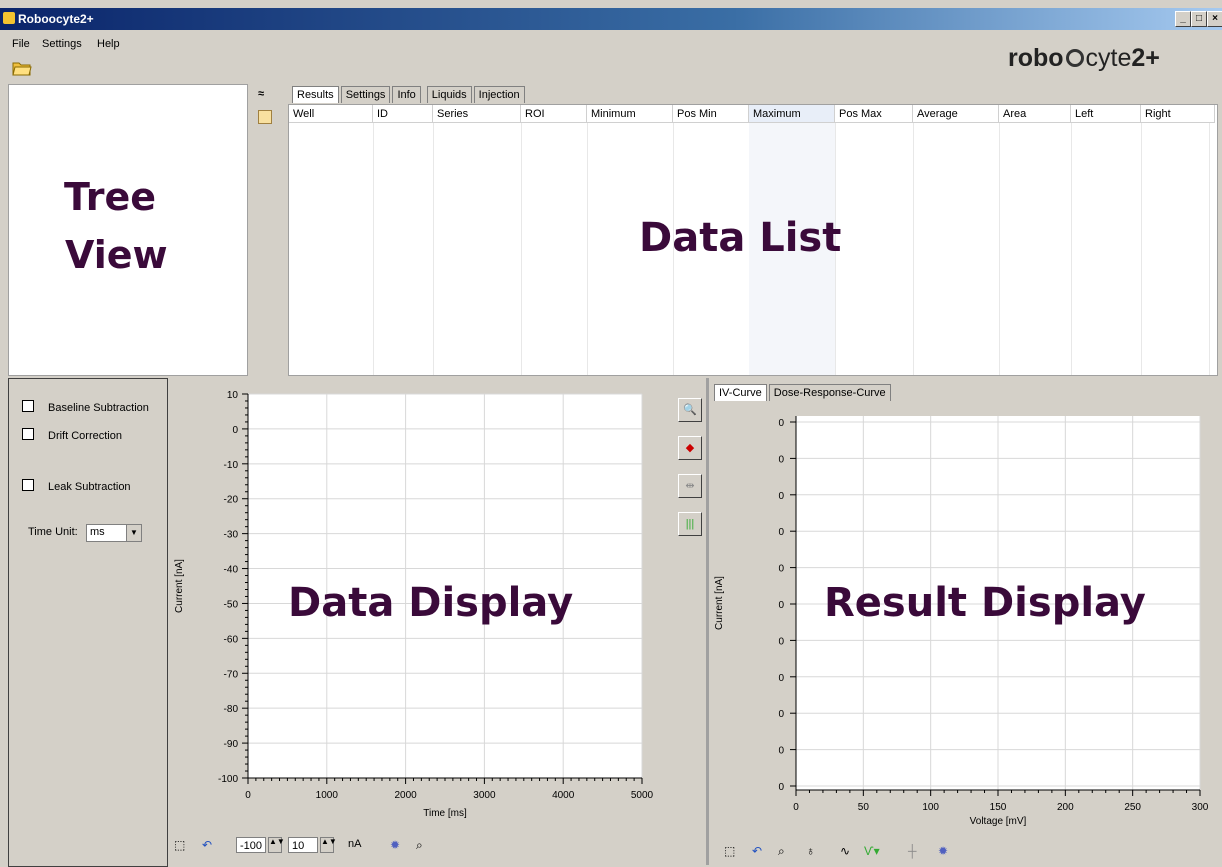 The width and height of the screenshot is (1222, 867). What do you see at coordinates (690, 524) in the screenshot?
I see `overlay-lines-icon: |||` at bounding box center [690, 524].